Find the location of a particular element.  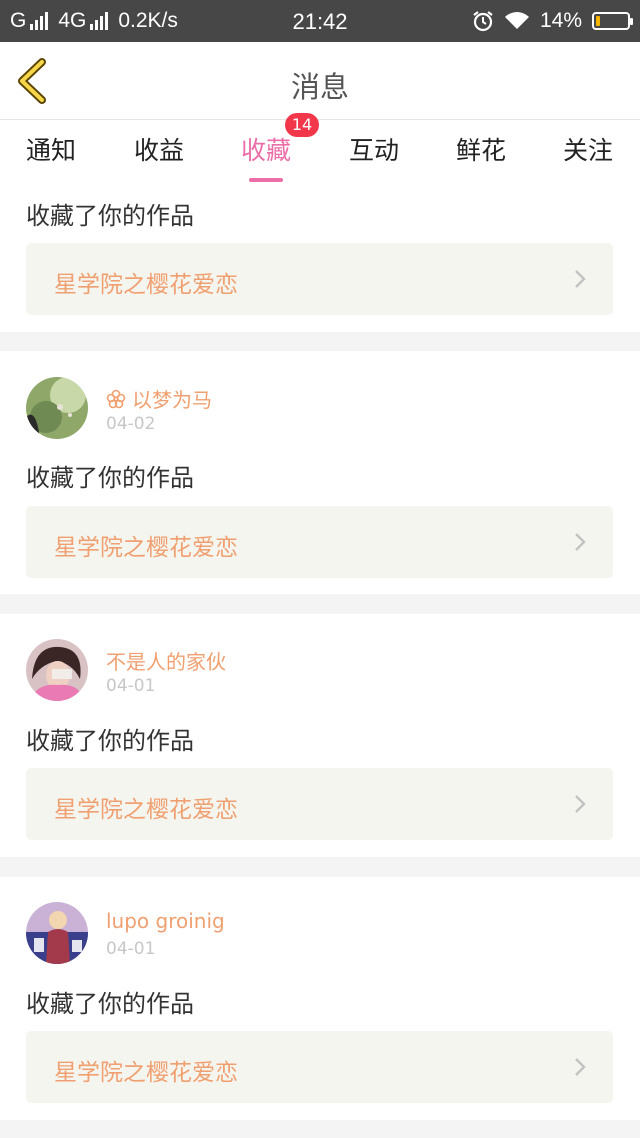

username: 不是人的家伙 is located at coordinates (166, 660).